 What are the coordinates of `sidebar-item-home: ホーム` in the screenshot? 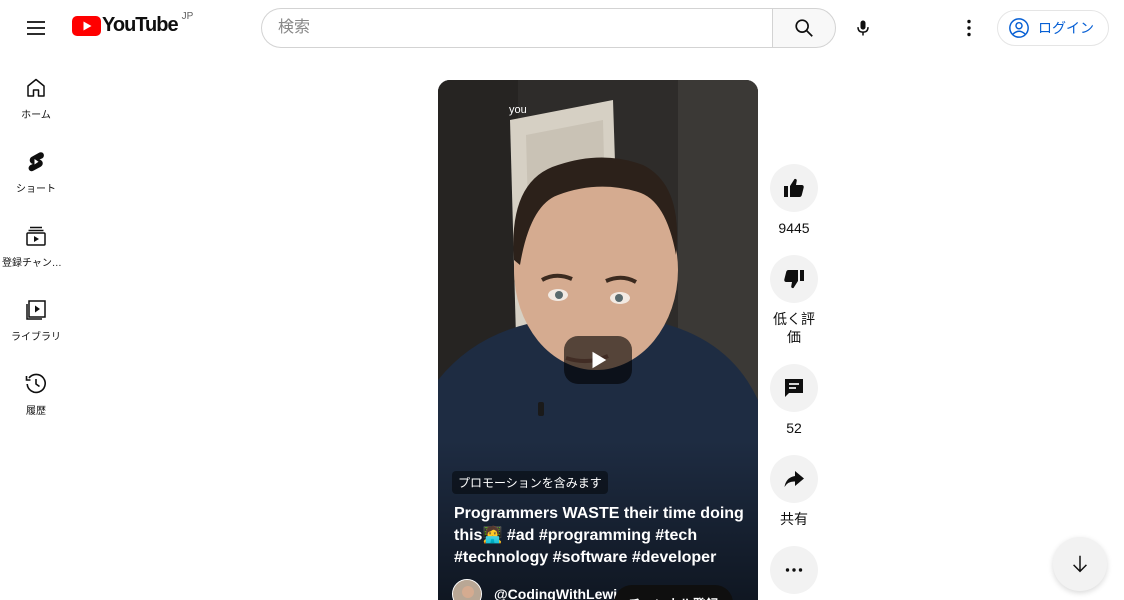 It's located at (36, 93).